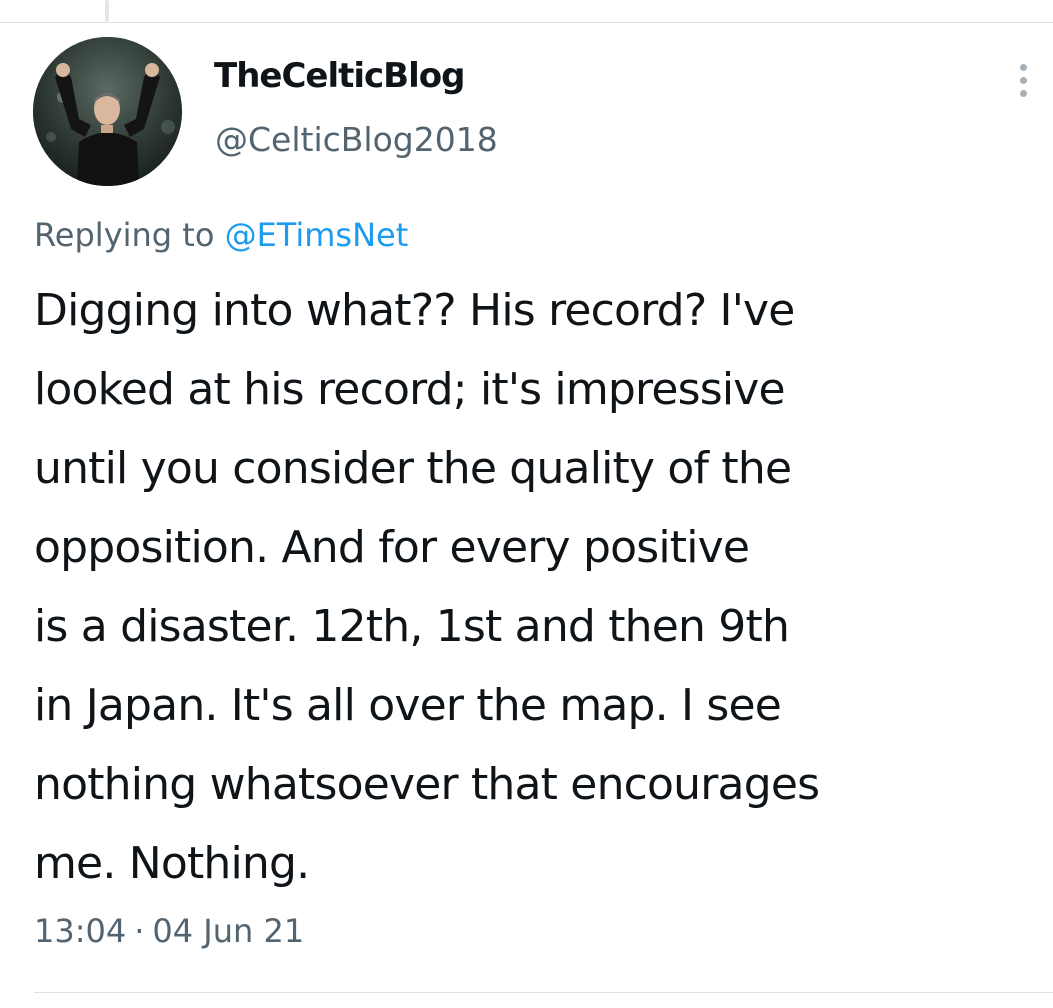 The width and height of the screenshot is (1053, 1008). Describe the element at coordinates (339, 76) in the screenshot. I see `author-display-name: TheCelticBlog` at that location.